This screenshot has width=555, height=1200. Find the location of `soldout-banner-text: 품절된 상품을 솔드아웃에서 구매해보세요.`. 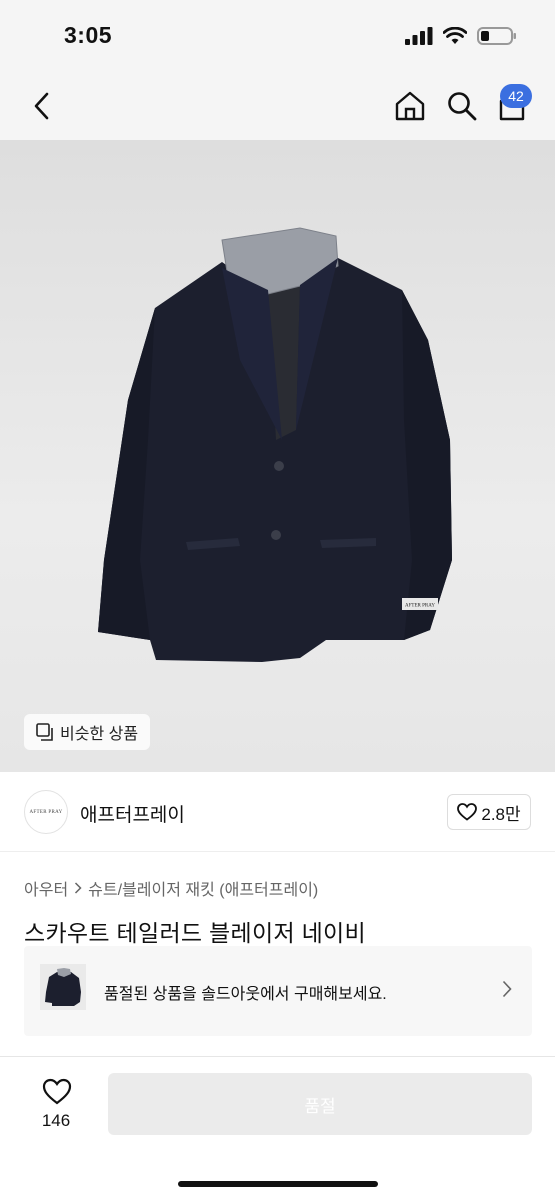

soldout-banner-text: 품절된 상품을 솔드아웃에서 구매해보세요. is located at coordinates (245, 994).